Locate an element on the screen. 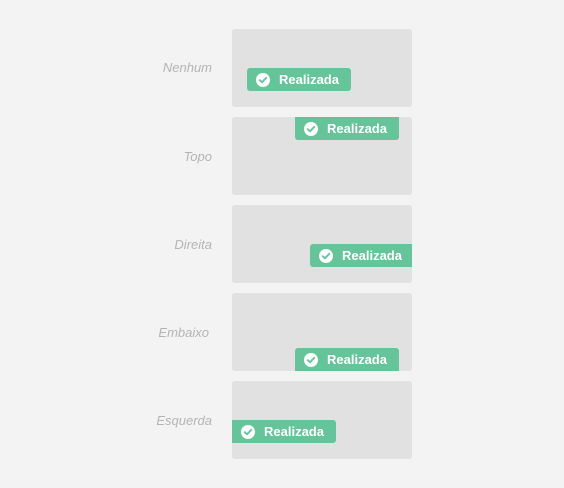 This screenshot has height=488, width=564. panel-esquerda: Realizada is located at coordinates (322, 420).